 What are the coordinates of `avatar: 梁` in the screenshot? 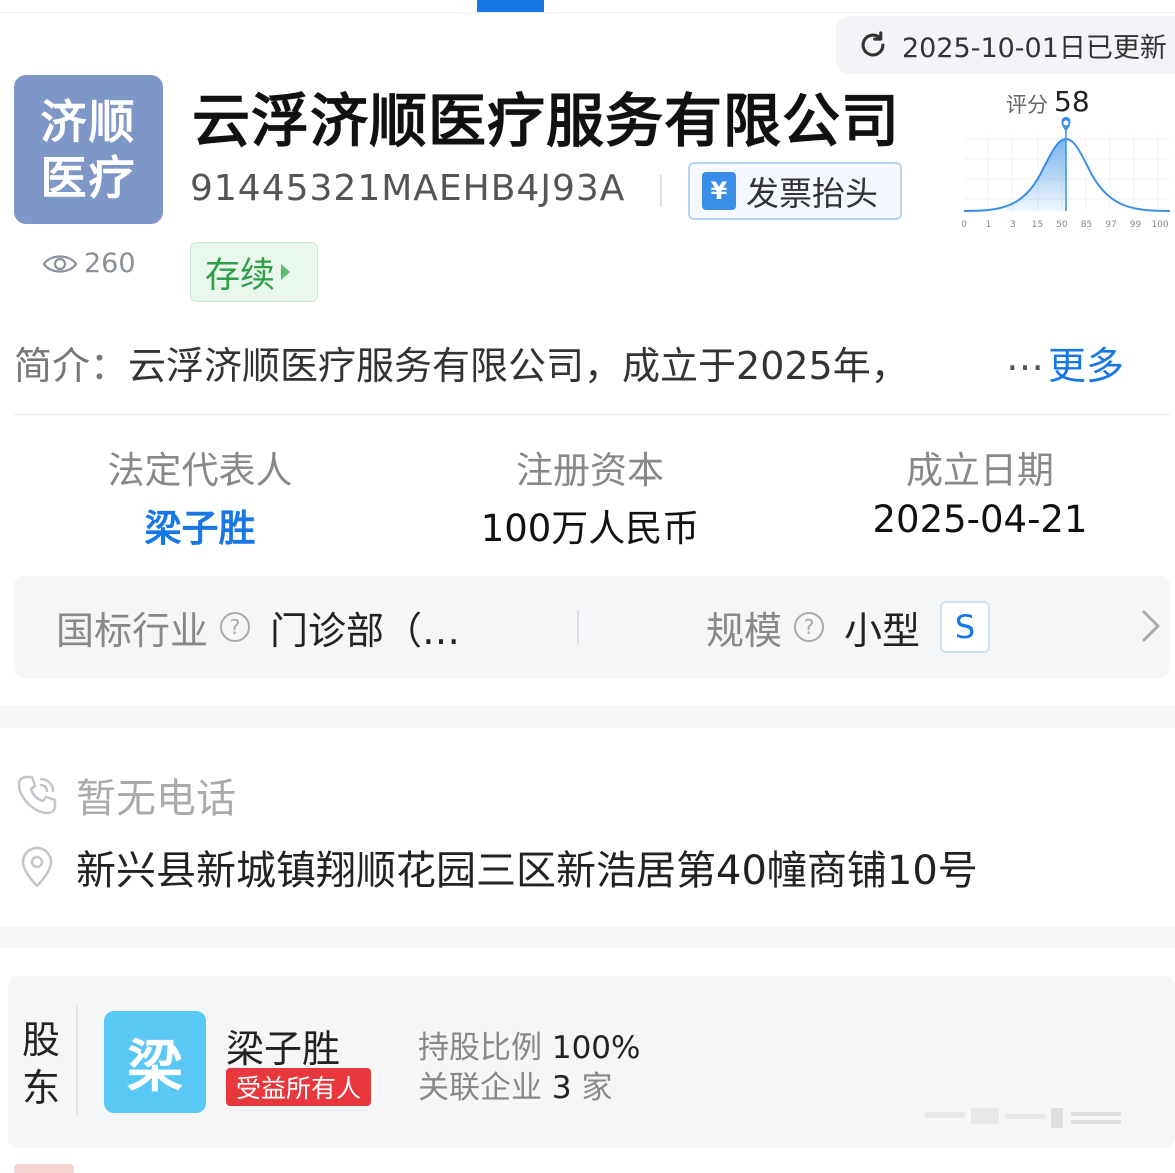 It's located at (155, 1062).